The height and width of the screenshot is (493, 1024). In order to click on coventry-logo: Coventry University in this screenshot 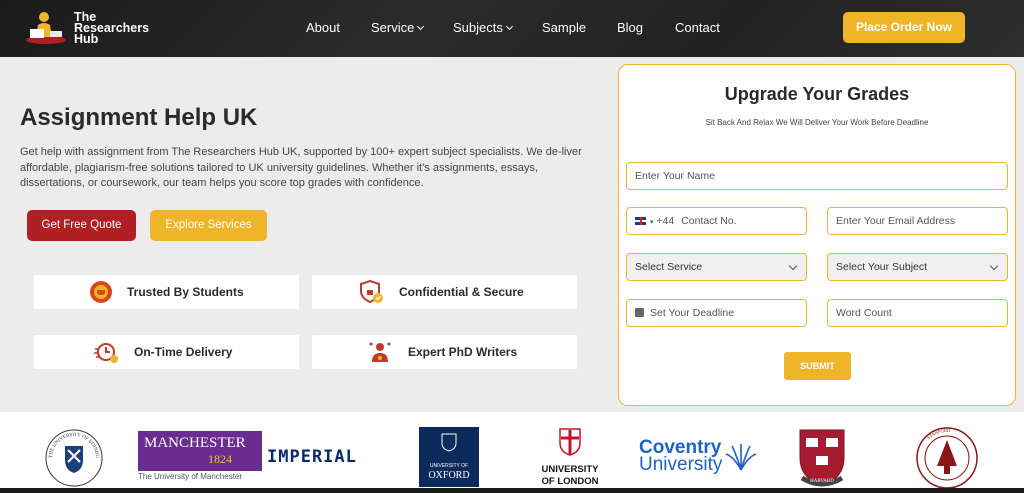, I will do `click(681, 456)`.